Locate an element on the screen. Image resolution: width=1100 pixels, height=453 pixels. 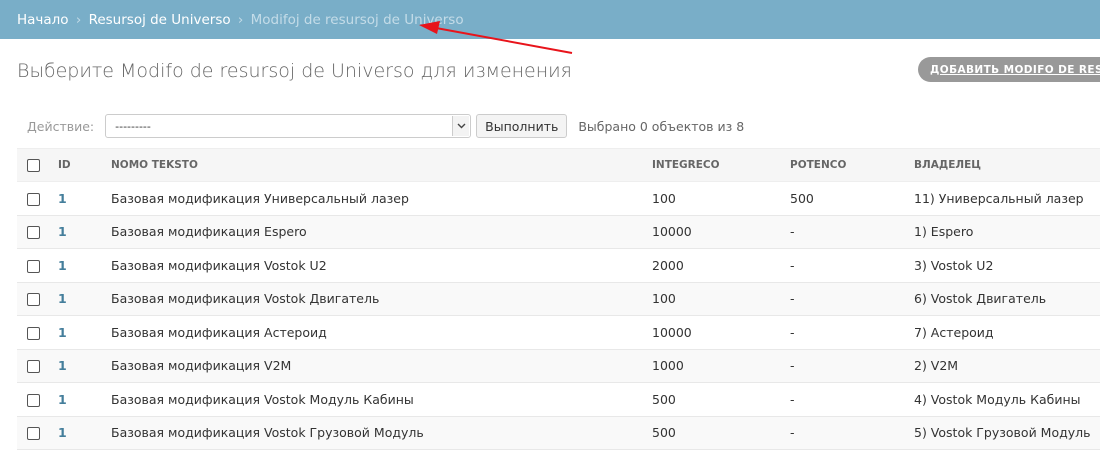
select-all-checkbox is located at coordinates (33, 165).